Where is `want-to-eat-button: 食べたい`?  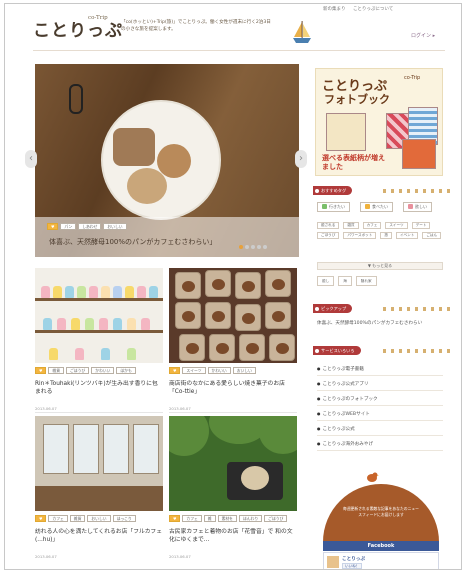 want-to-eat-button: 食べたい is located at coordinates (376, 207).